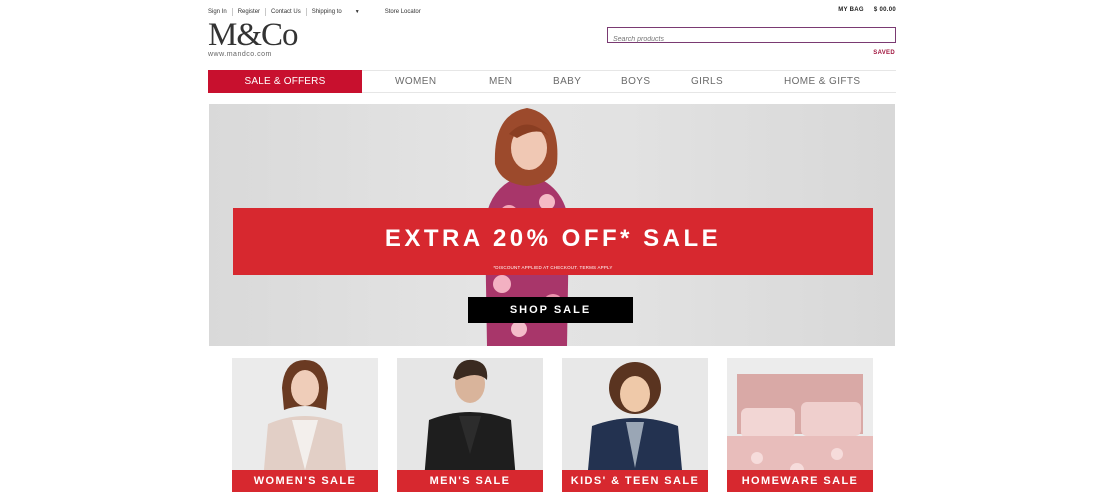 The image size is (1100, 494). I want to click on nav-item-men: MEN, so click(500, 81).